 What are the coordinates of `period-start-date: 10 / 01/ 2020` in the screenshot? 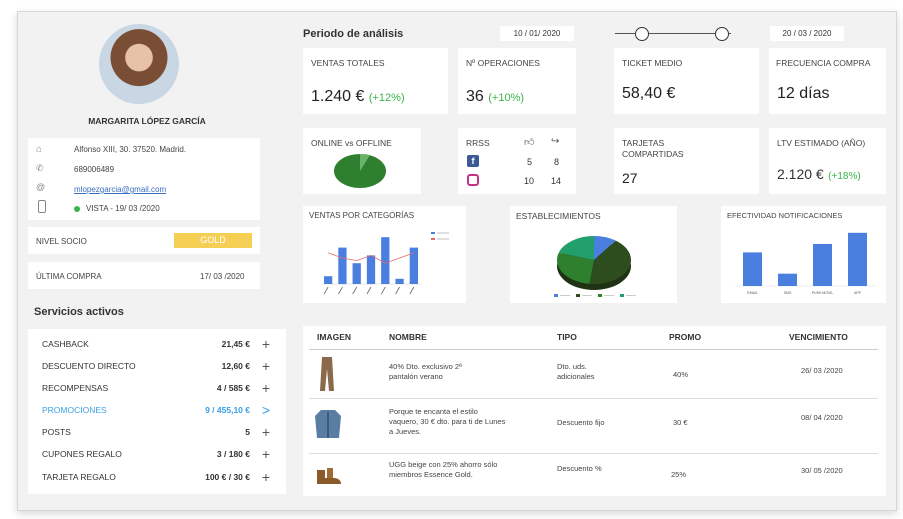 It's located at (537, 33).